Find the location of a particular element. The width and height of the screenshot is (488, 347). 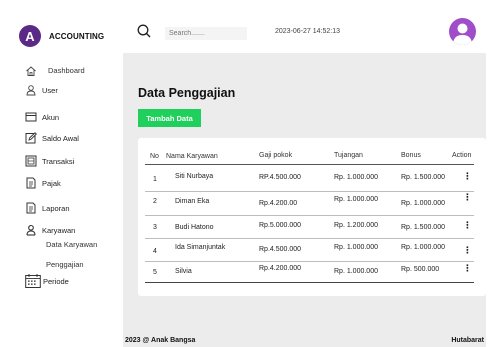

column-header-bonus: Bonus is located at coordinates (411, 155).